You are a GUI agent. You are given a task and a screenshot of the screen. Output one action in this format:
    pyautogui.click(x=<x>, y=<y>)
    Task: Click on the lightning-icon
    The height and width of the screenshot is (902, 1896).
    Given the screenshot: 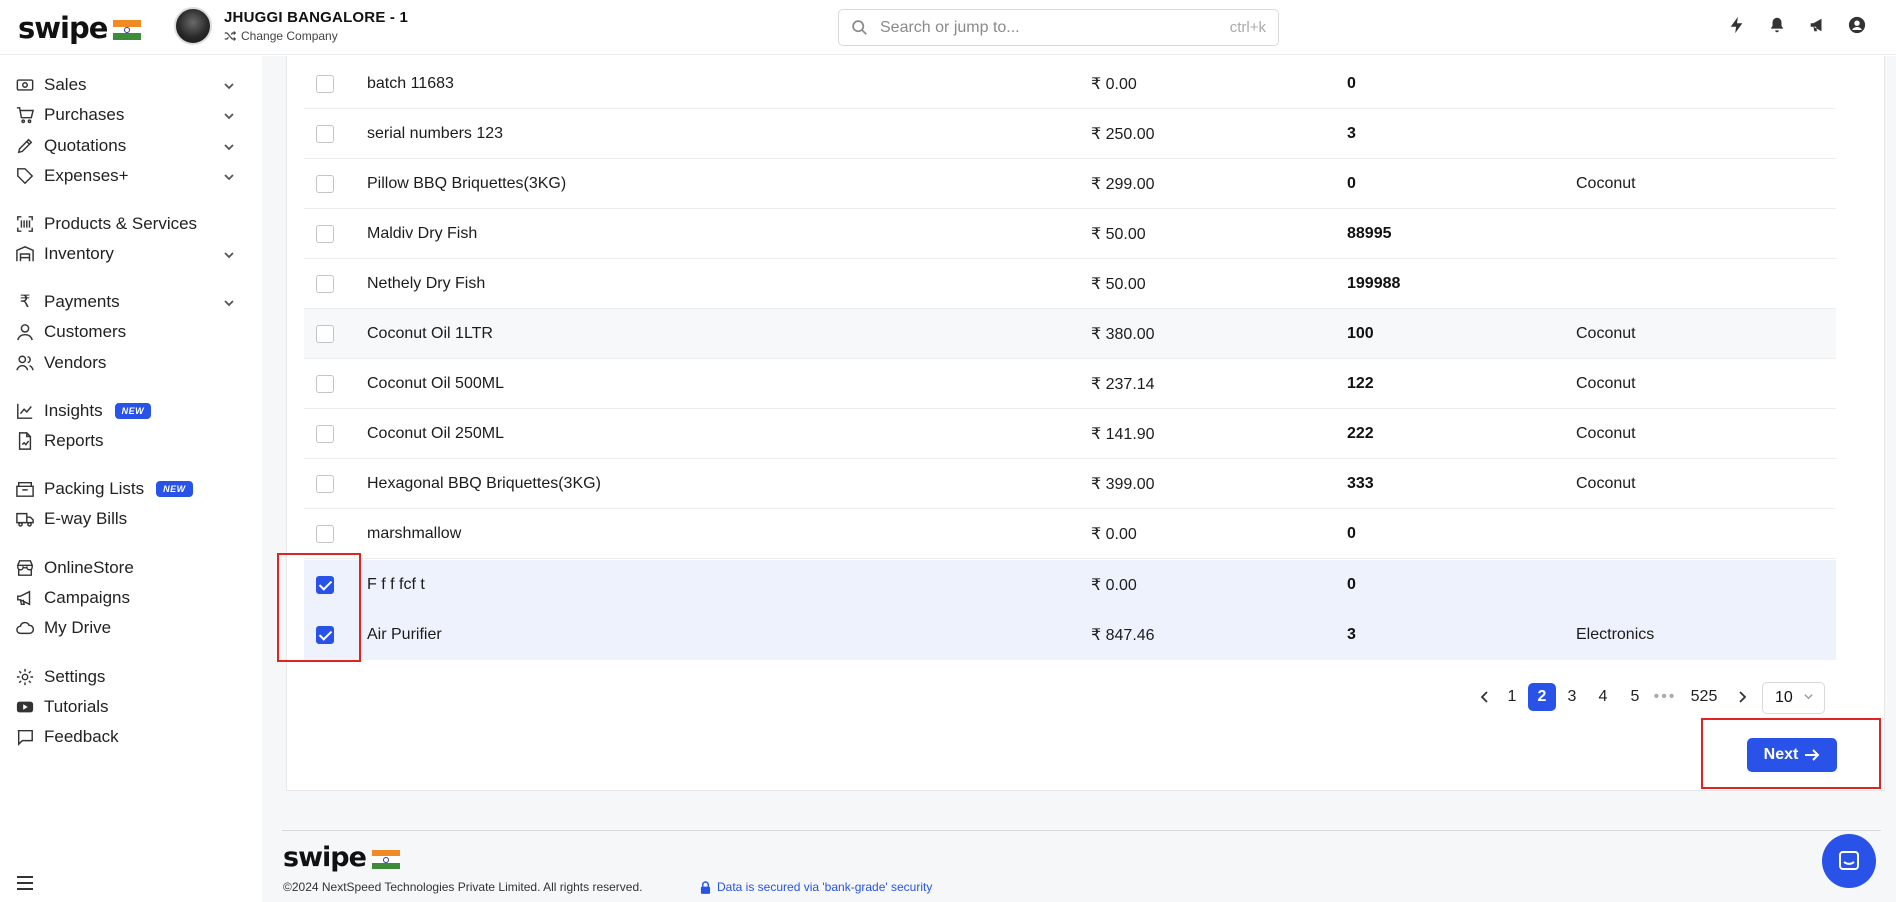 What is the action you would take?
    pyautogui.click(x=1737, y=25)
    